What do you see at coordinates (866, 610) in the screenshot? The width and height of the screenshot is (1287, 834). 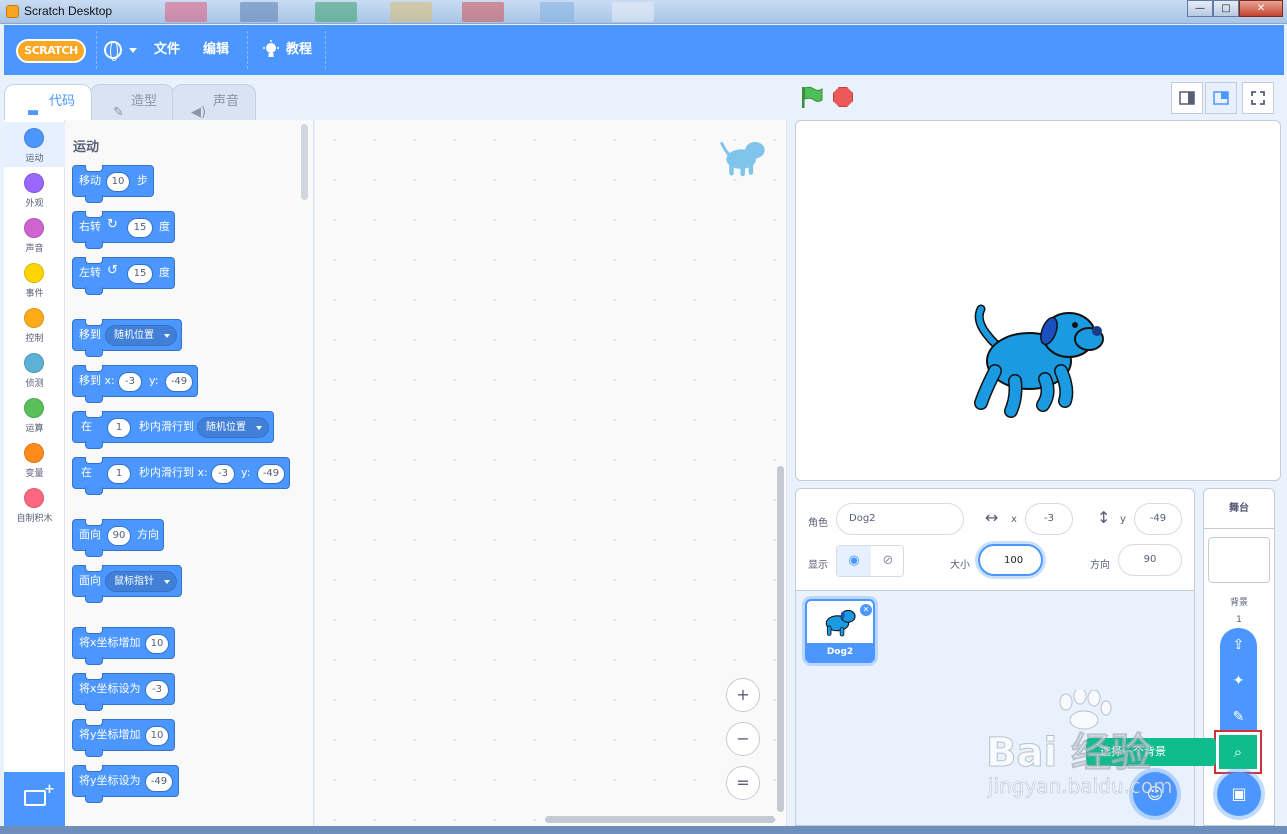 I see `delete-sprite-icon: ✕` at bounding box center [866, 610].